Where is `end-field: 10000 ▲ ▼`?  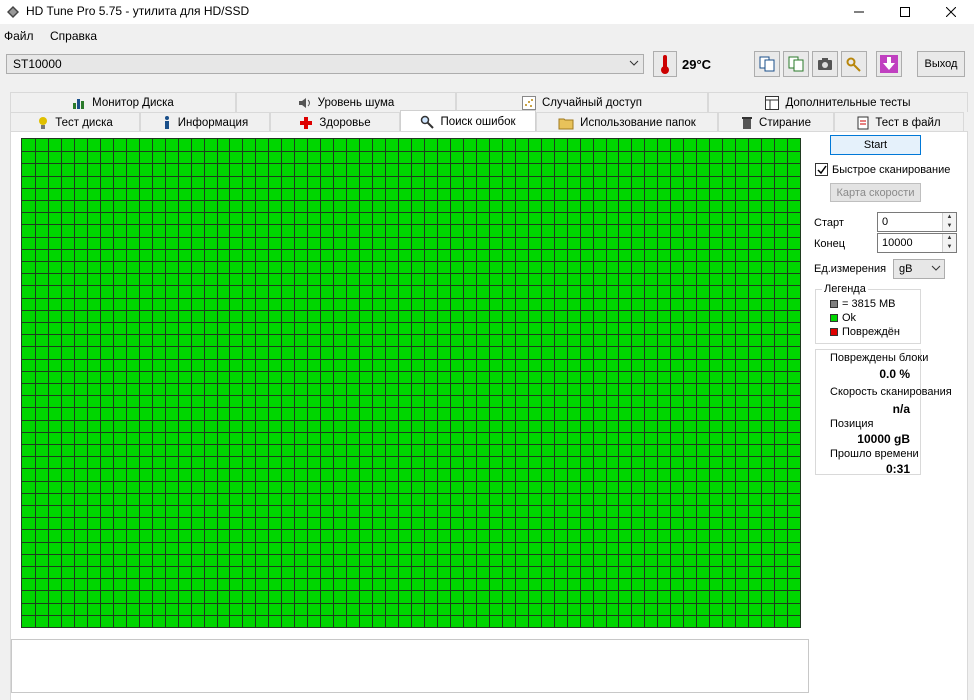 end-field: 10000 ▲ ▼ is located at coordinates (917, 243).